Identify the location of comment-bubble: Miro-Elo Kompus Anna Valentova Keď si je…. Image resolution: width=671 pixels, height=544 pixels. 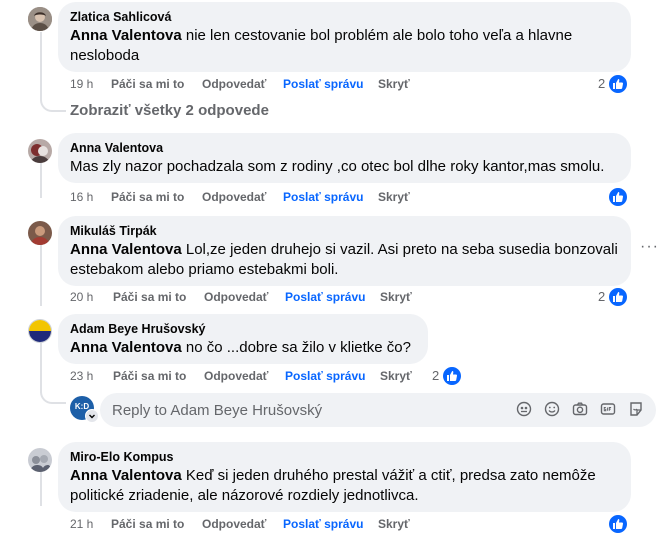
(344, 477).